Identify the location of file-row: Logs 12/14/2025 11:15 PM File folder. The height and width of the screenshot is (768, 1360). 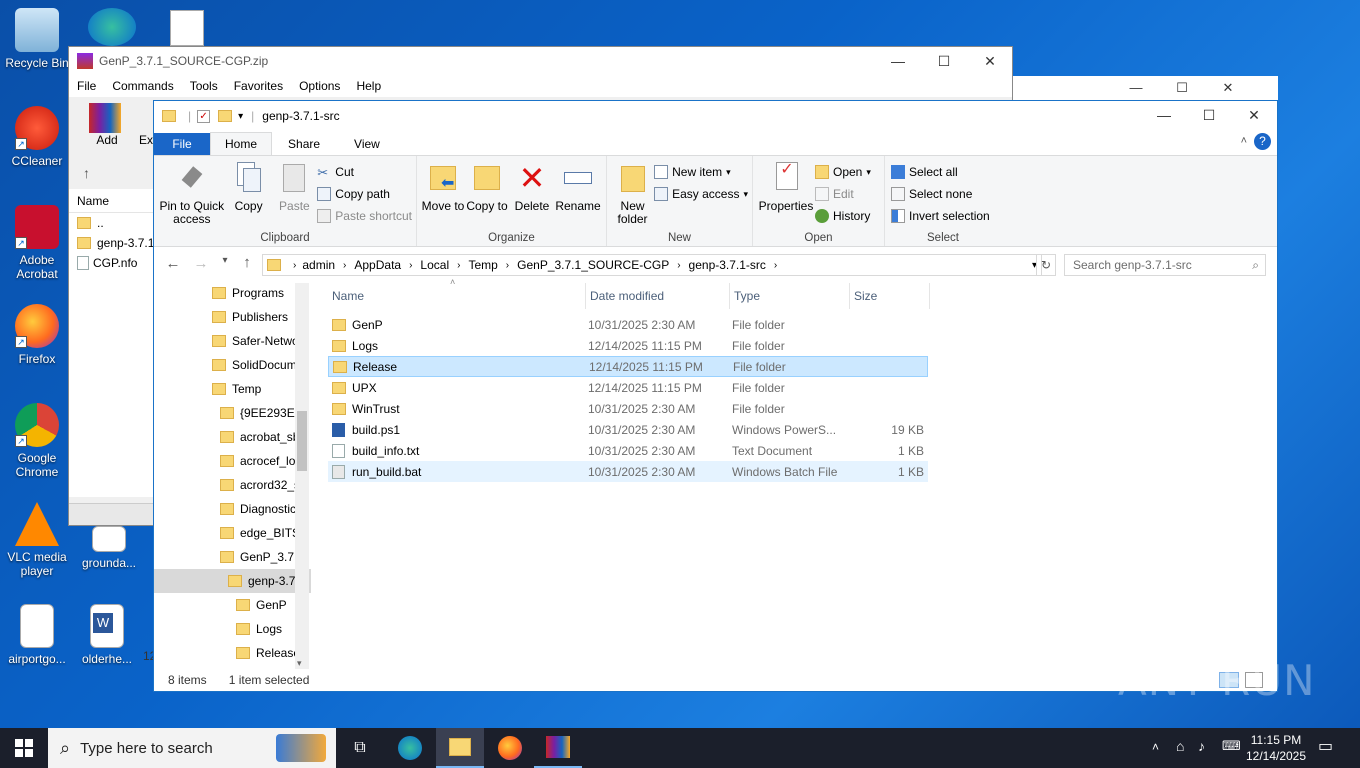
(628, 345).